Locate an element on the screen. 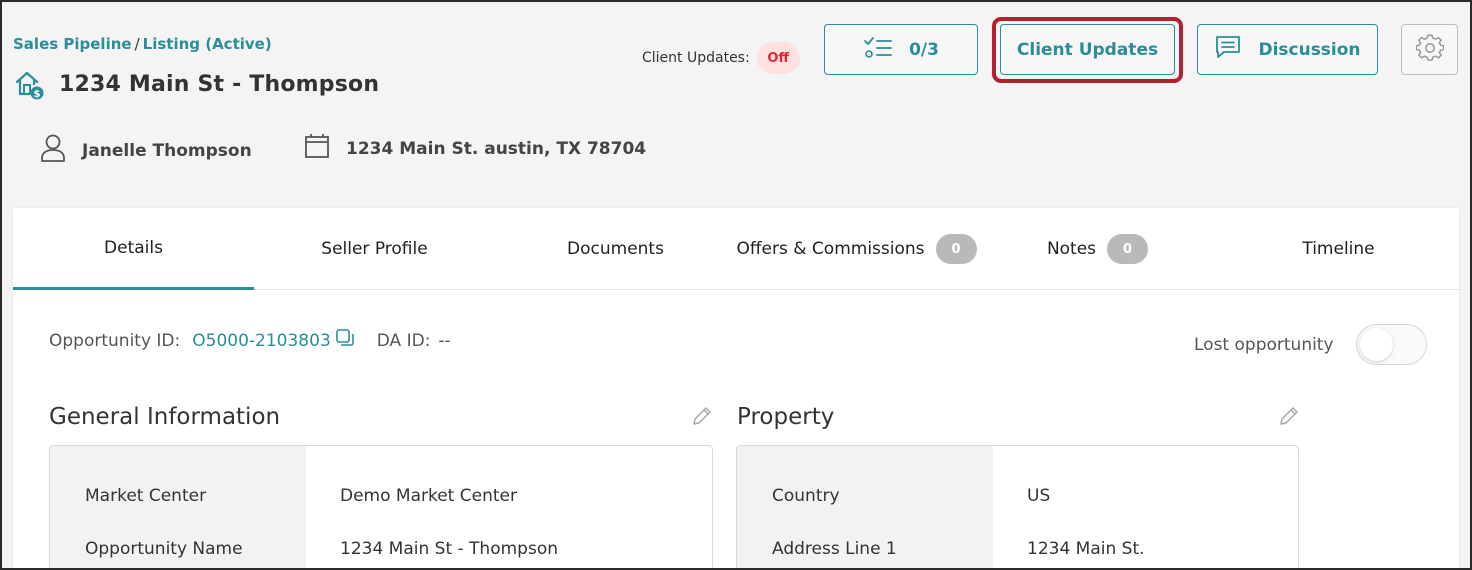  breadcrumb: Sales Pipeline / Listing (Active) is located at coordinates (142, 44).